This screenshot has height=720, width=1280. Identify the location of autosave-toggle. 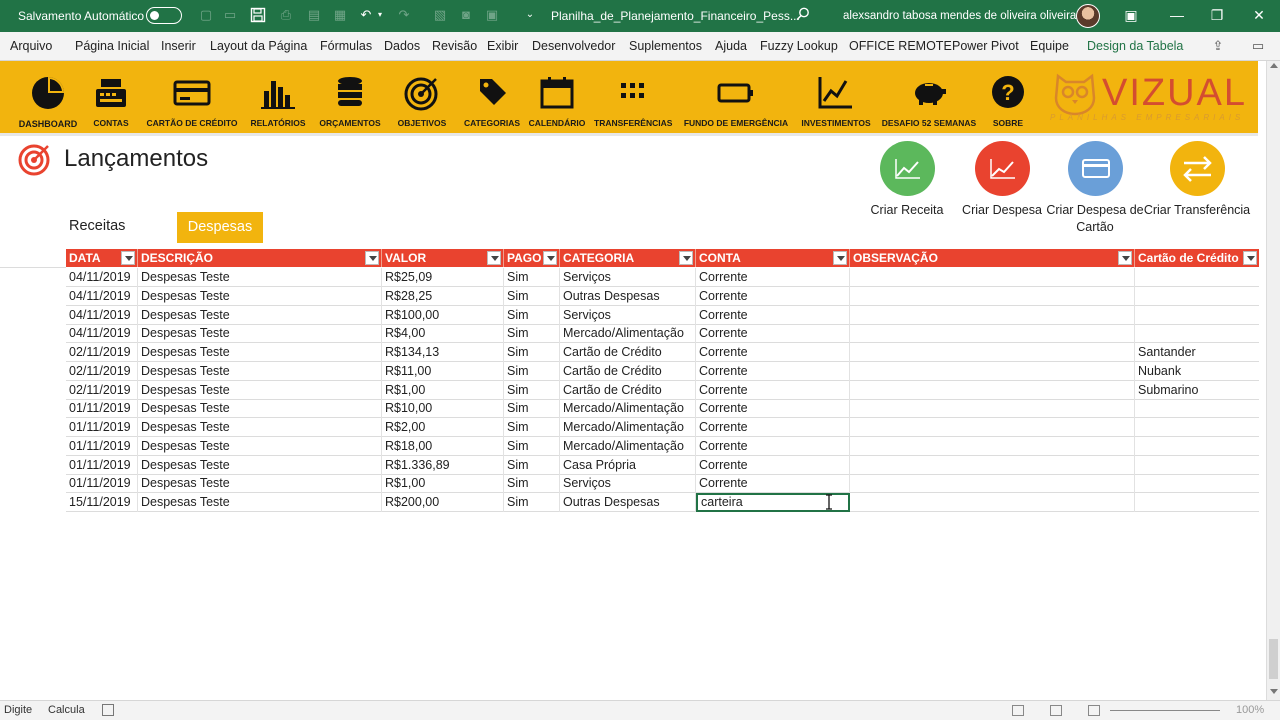
(164, 15).